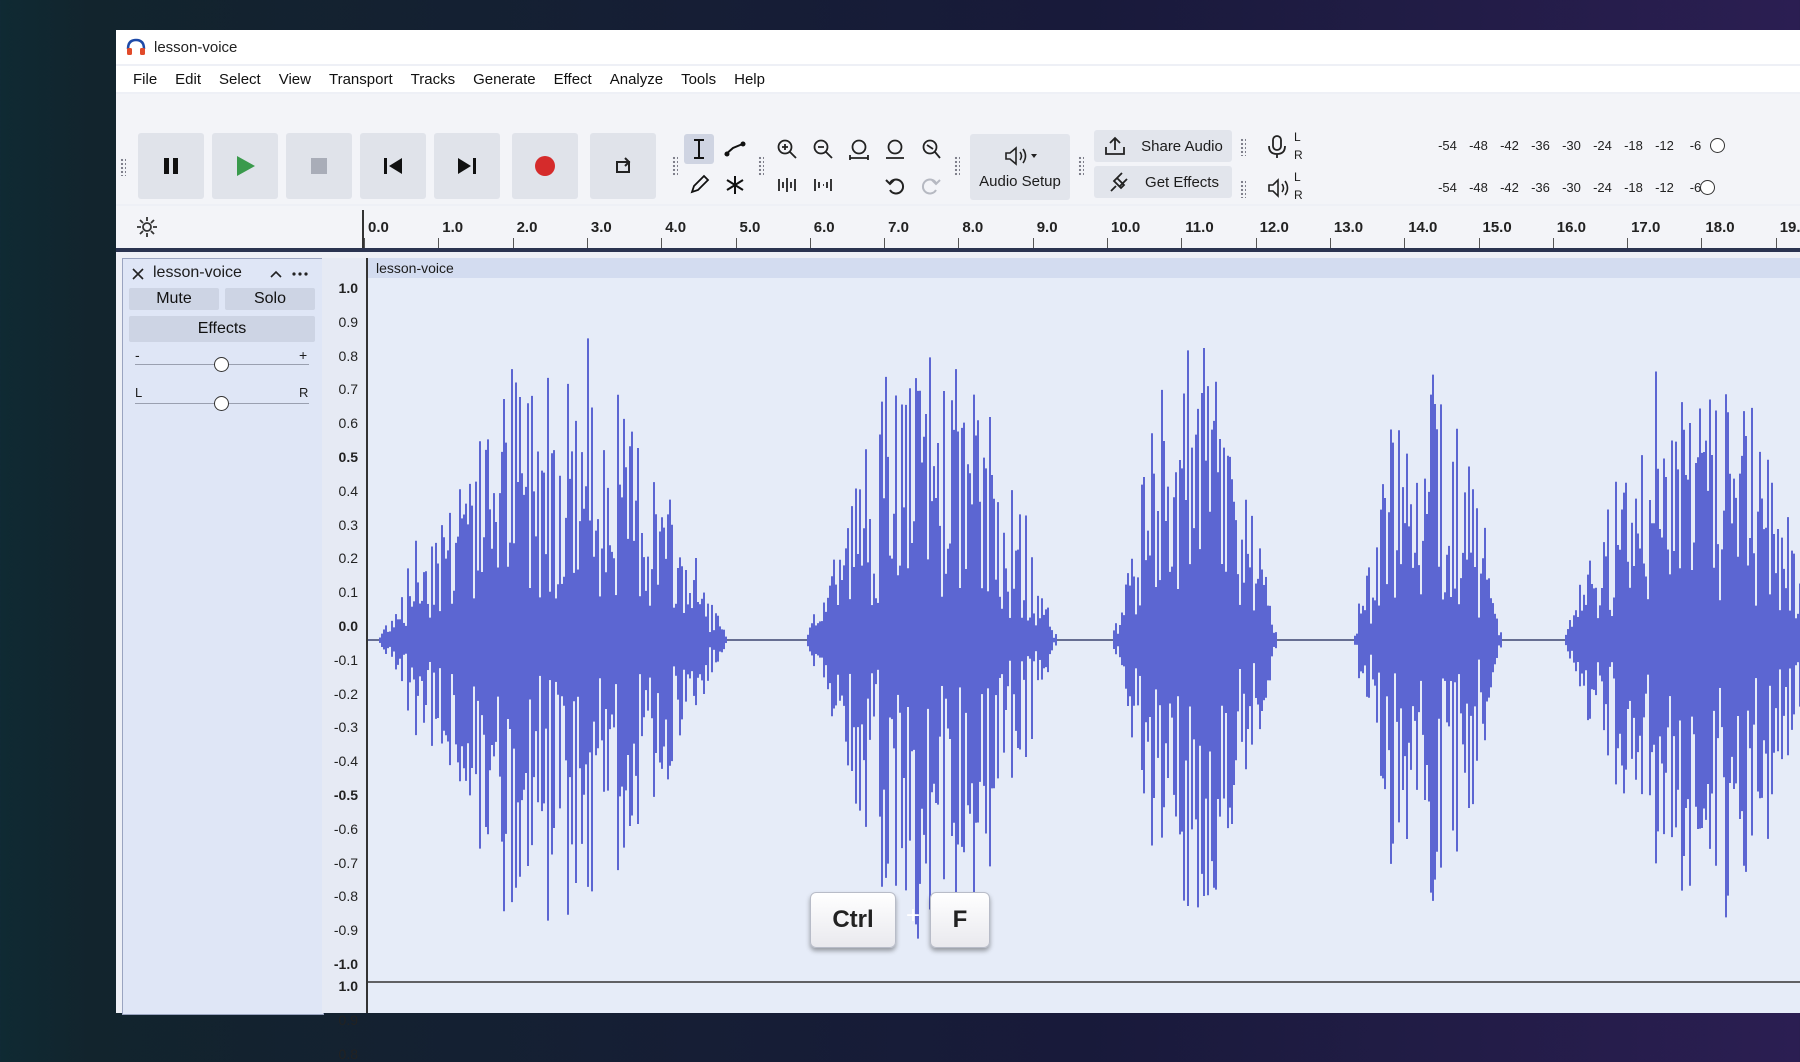  Describe the element at coordinates (1540, 187) in the screenshot. I see `meter-tick: -36` at that location.